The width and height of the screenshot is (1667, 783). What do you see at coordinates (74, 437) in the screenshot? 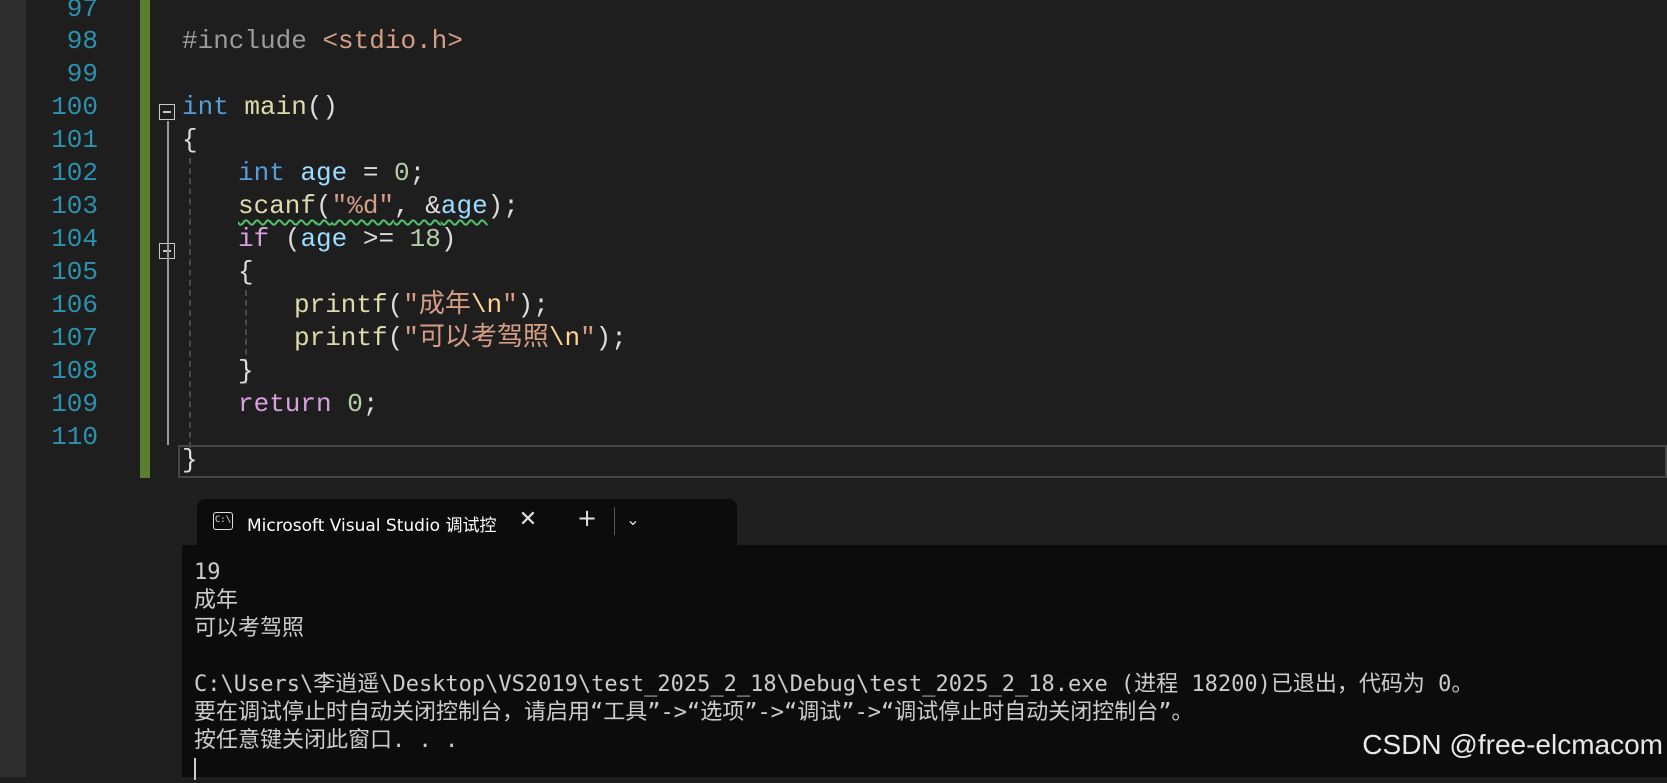
I see `line-number: 110` at bounding box center [74, 437].